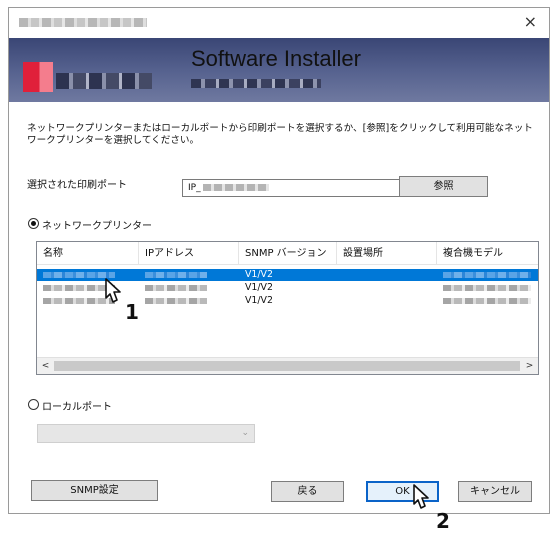 The width and height of the screenshot is (552, 541). I want to click on close-icon: ×, so click(530, 22).